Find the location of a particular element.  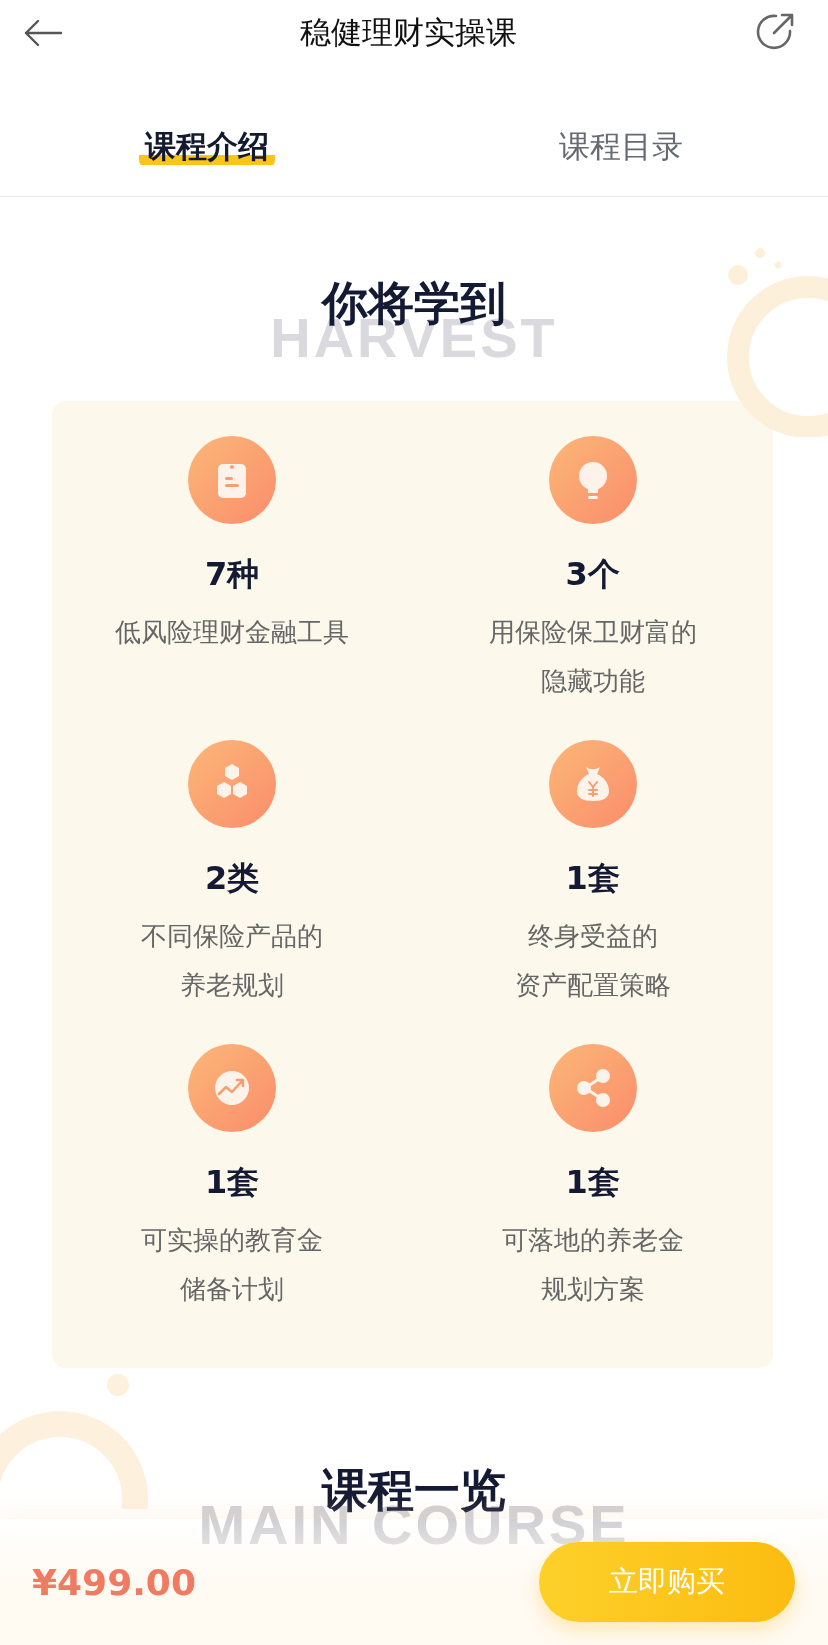

description-text: 隐藏功能 is located at coordinates (592, 681).